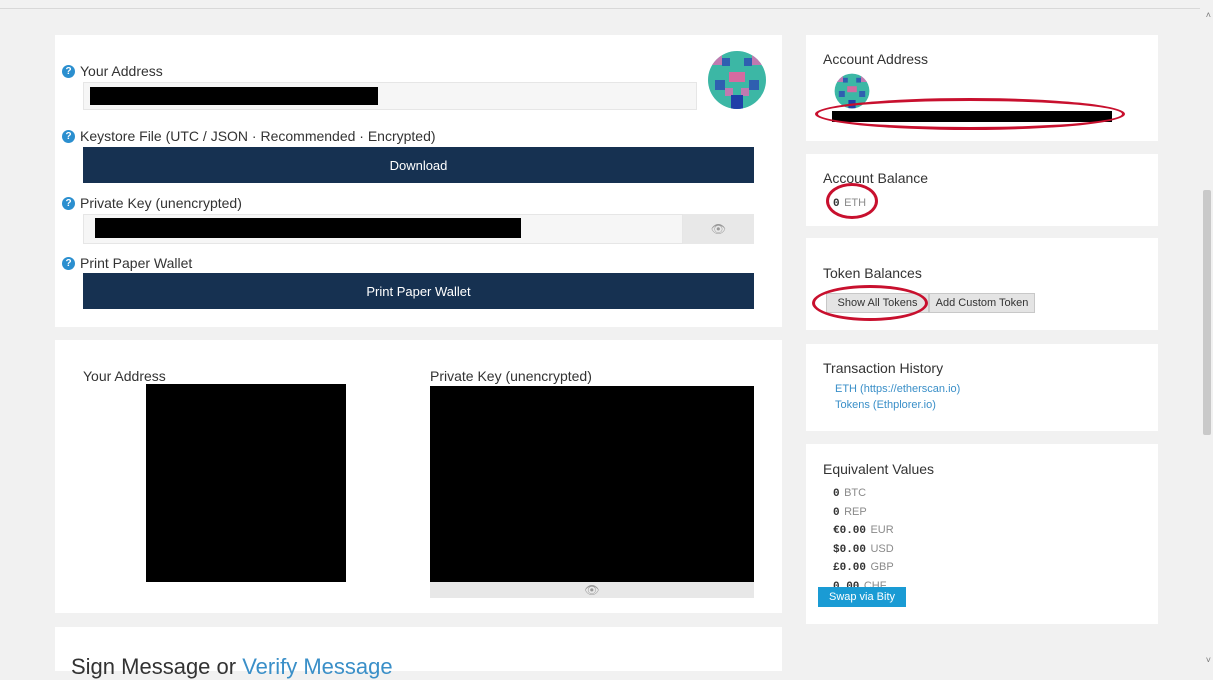 The width and height of the screenshot is (1213, 680). I want to click on toggle-qr-visibility-button: 👁, so click(592, 590).